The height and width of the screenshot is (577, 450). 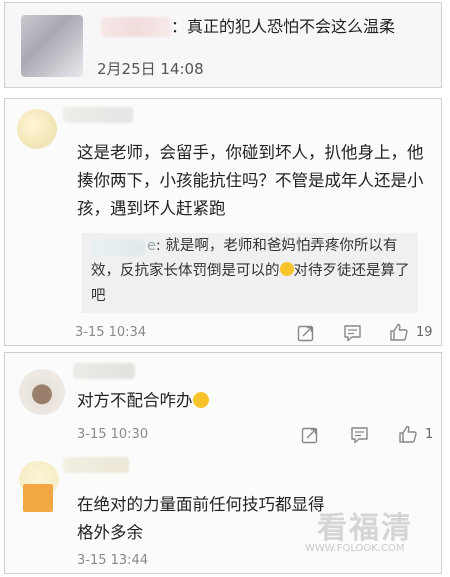 What do you see at coordinates (135, 400) in the screenshot?
I see `comment-body: 对方不配合咋办` at bounding box center [135, 400].